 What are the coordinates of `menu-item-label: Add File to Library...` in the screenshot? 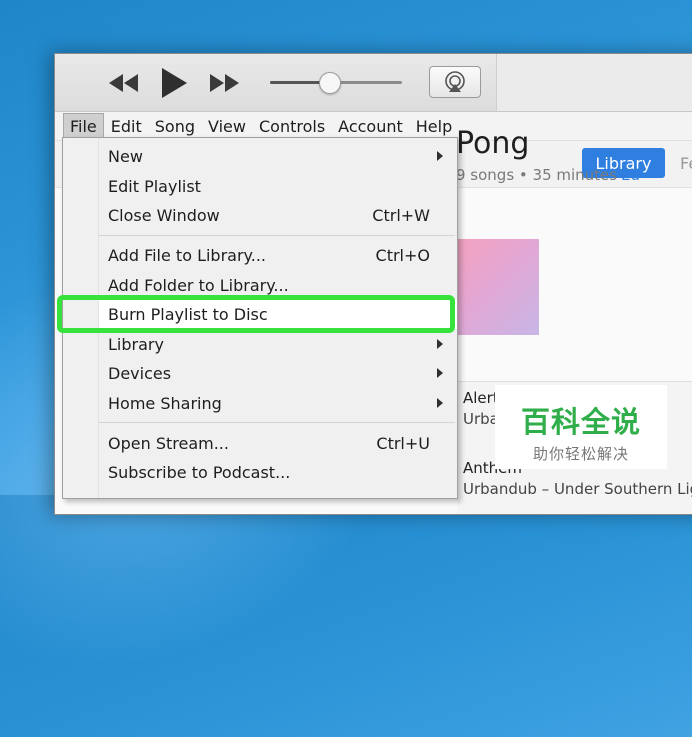 It's located at (187, 255).